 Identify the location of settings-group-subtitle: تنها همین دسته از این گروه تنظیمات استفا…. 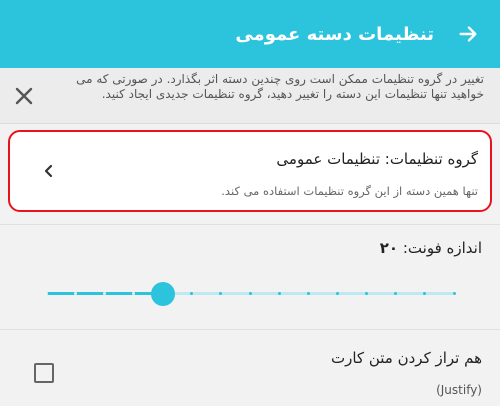
(349, 191).